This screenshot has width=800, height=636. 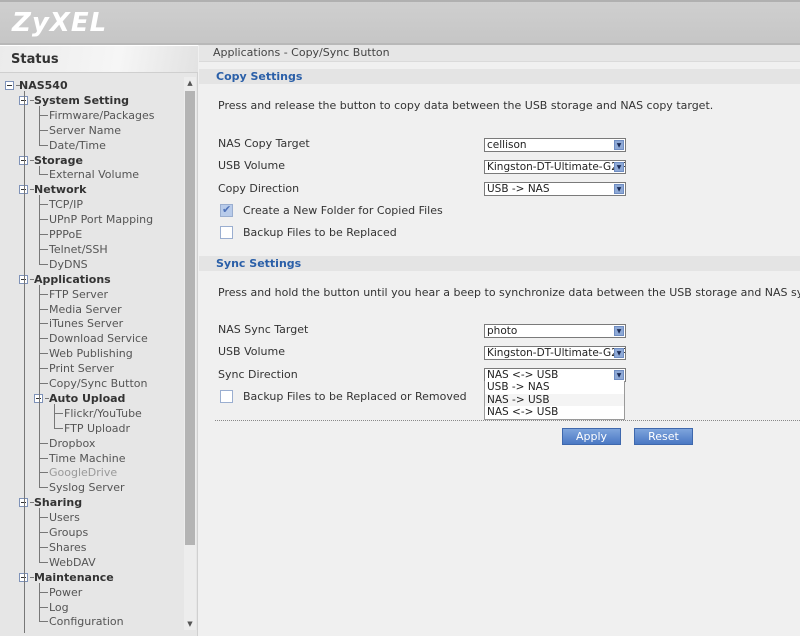 What do you see at coordinates (83, 472) in the screenshot?
I see `sidebar-item-googledrive: GoogleDrive` at bounding box center [83, 472].